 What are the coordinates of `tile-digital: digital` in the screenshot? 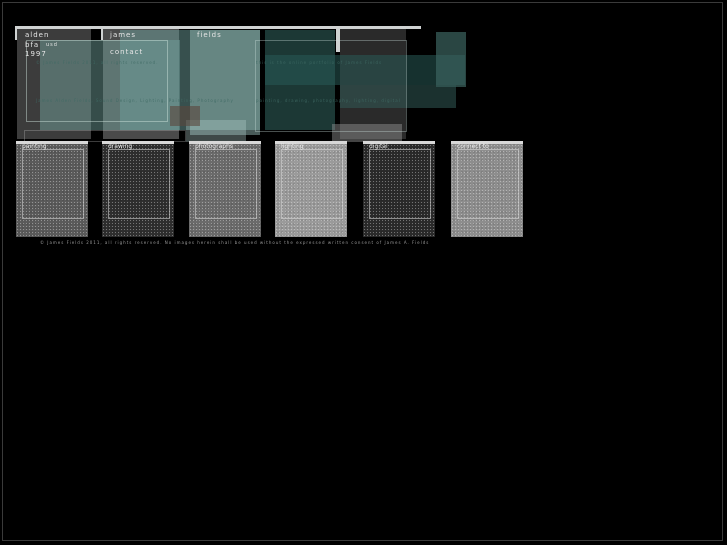 It's located at (399, 189).